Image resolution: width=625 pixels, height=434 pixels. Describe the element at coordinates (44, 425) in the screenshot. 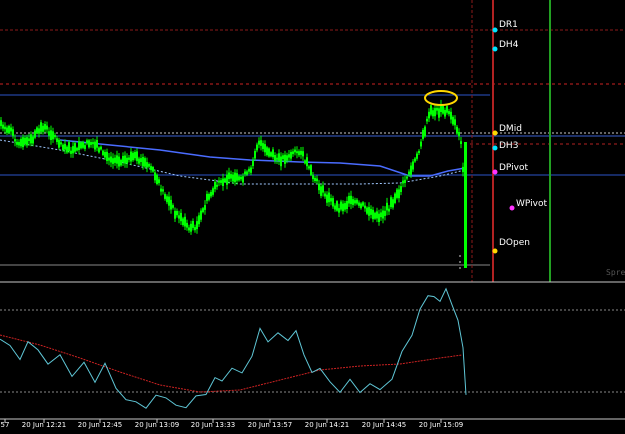

I see `x-tick-label: 20 Jun 12:21` at that location.